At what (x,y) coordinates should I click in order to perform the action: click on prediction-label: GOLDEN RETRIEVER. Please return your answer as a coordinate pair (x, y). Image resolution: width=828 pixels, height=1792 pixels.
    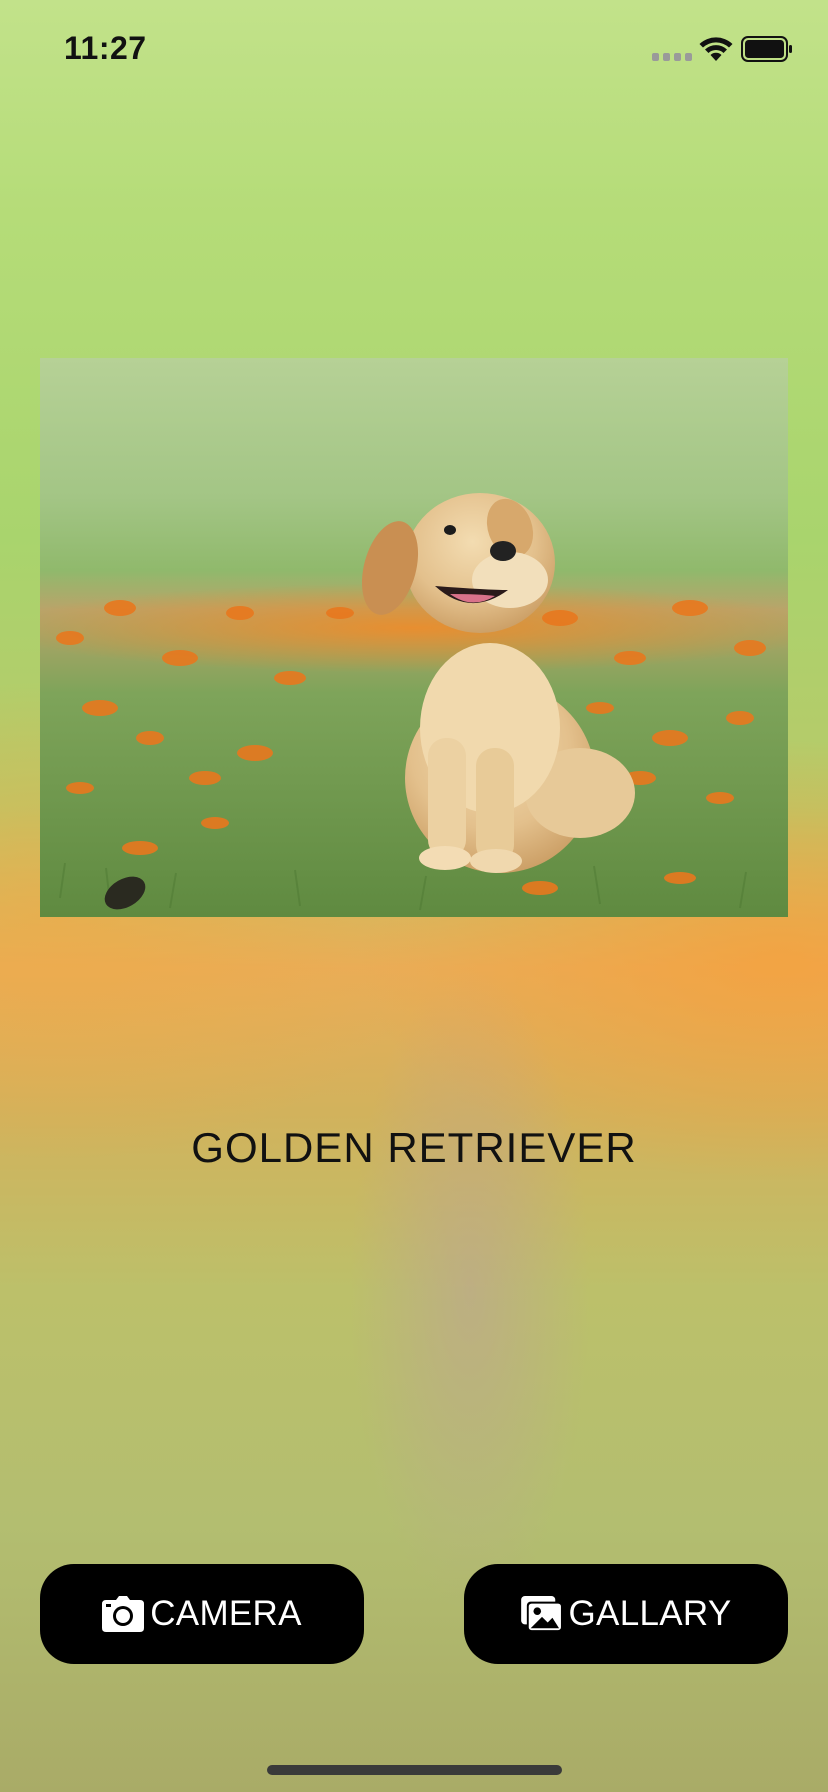
    Looking at the image, I should click on (414, 1147).